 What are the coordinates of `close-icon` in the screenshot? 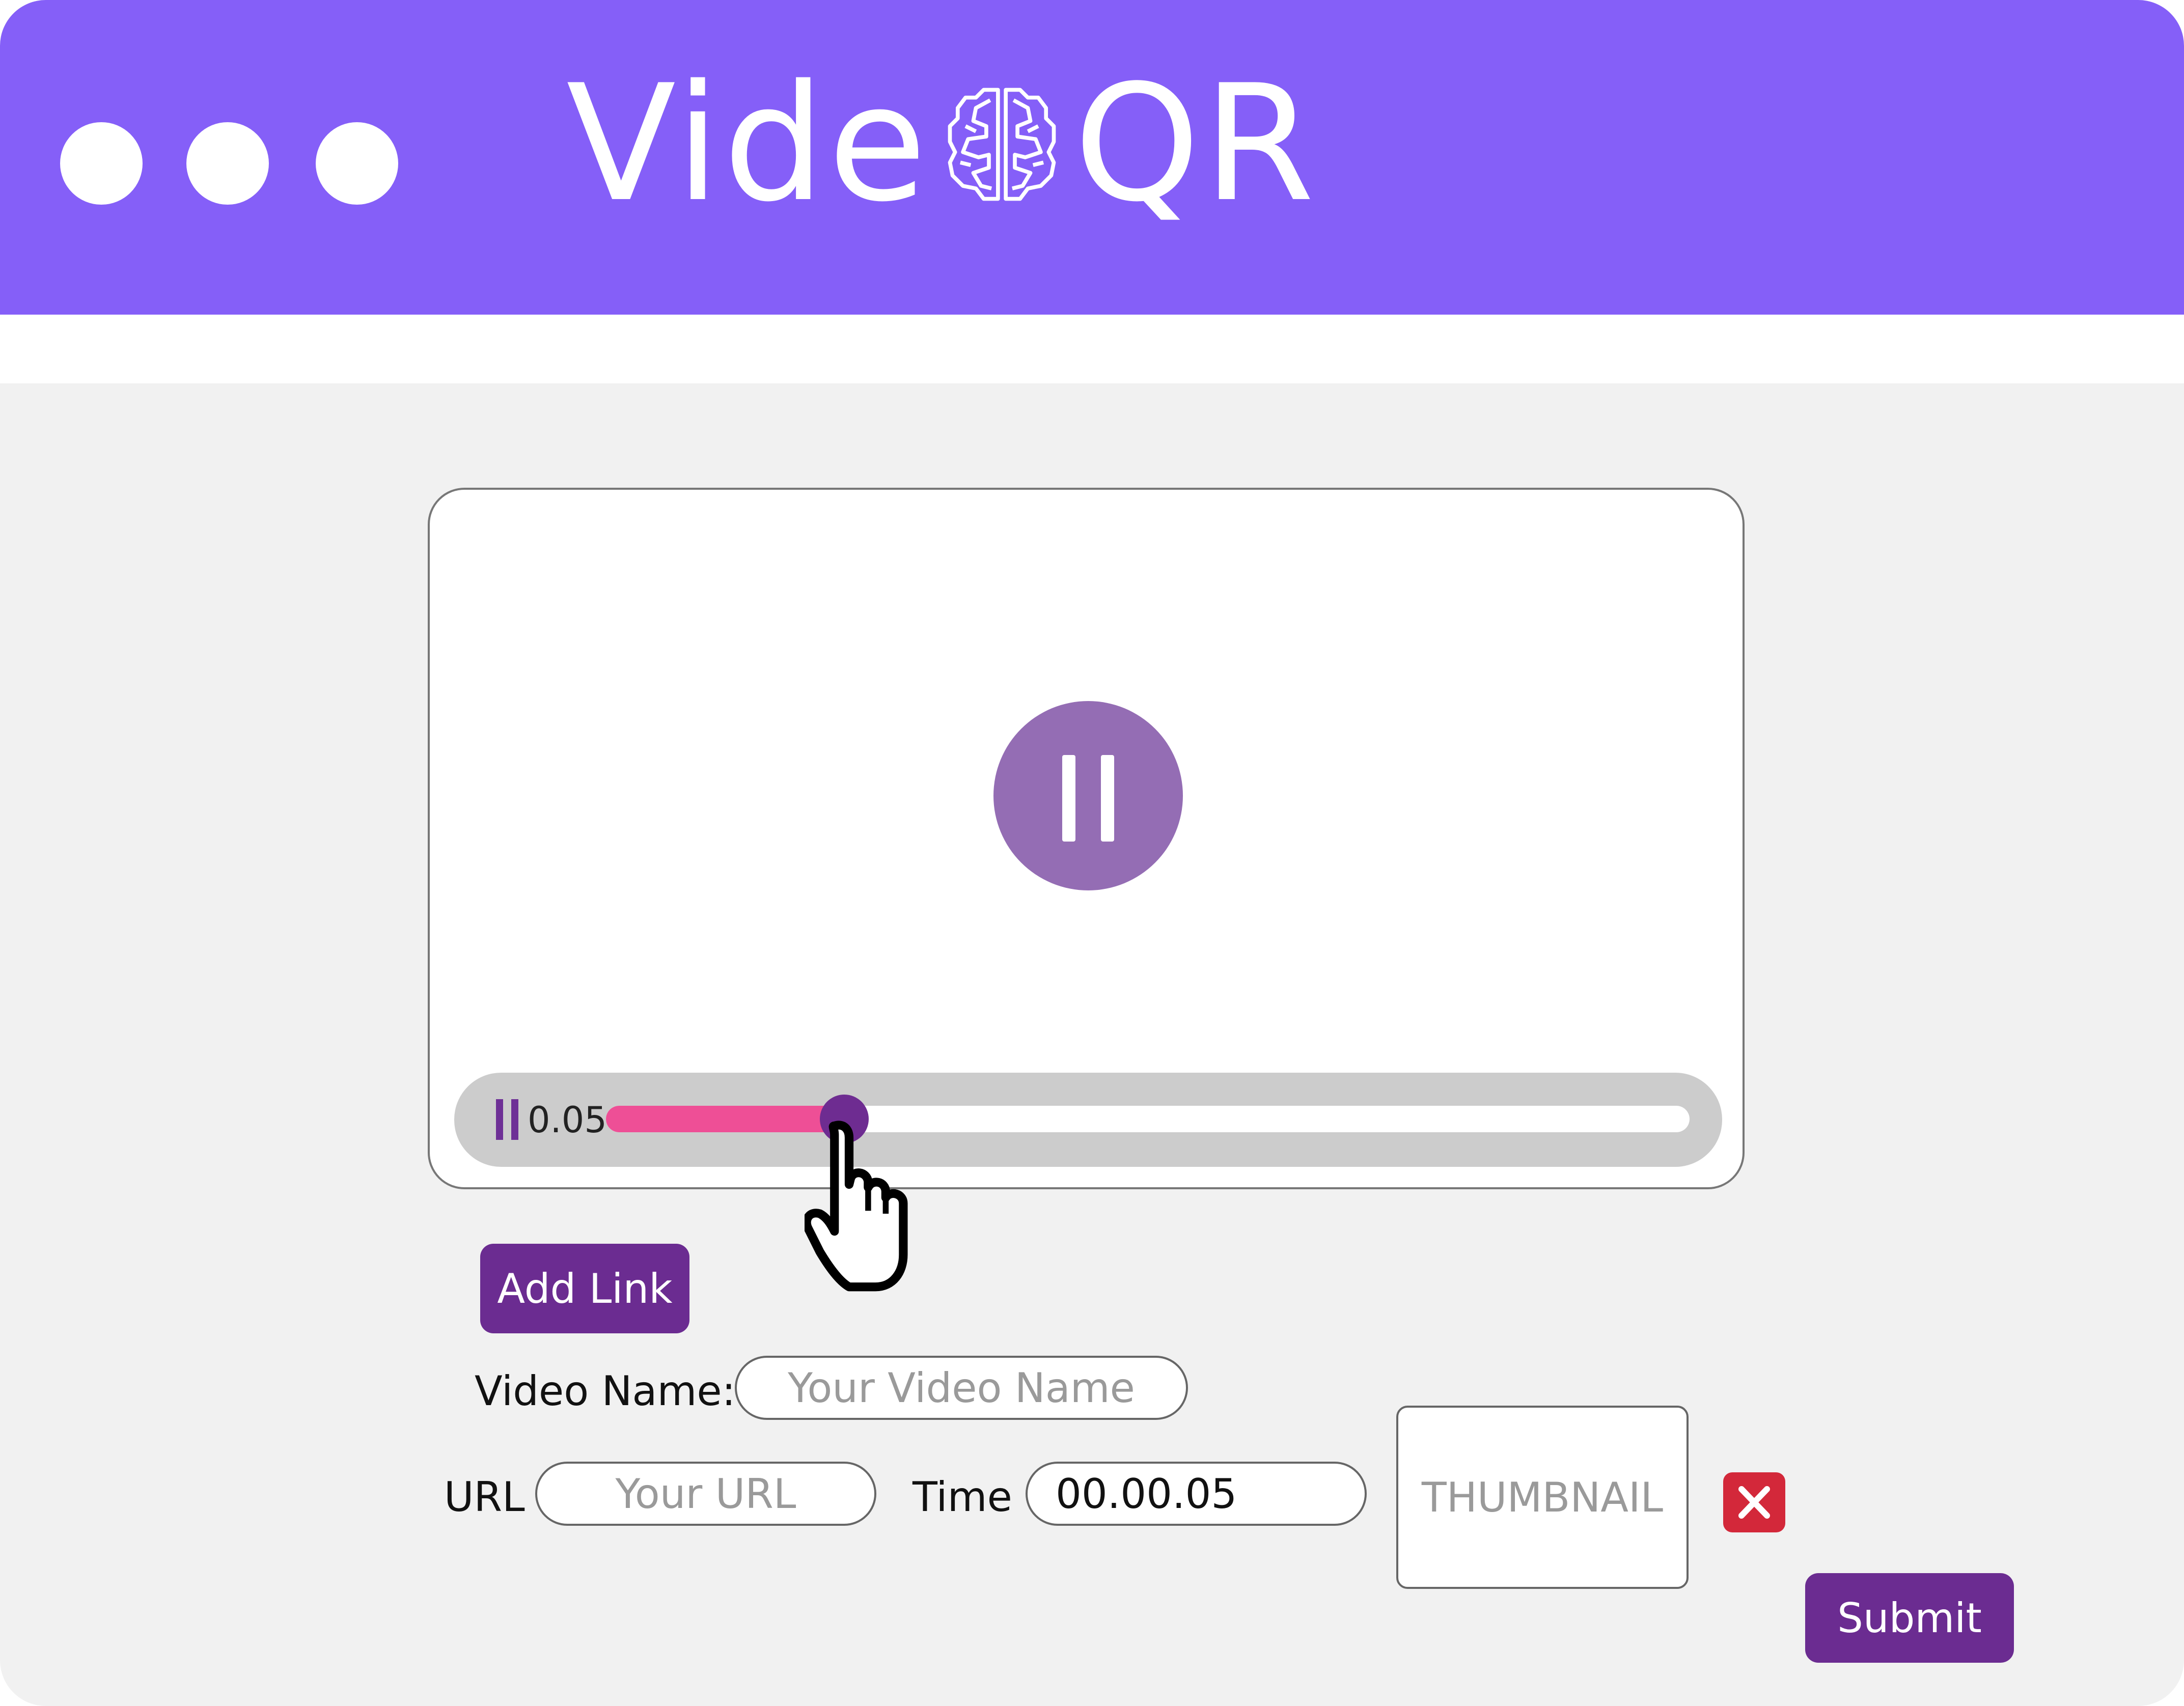 It's located at (1754, 1502).